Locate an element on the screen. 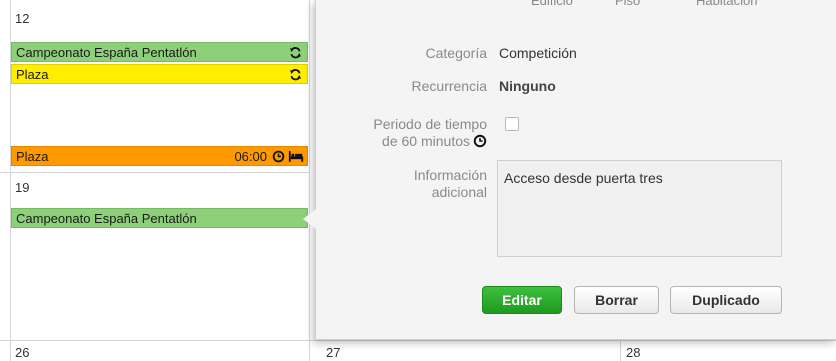 This screenshot has width=836, height=361. additional-info-label: Información adicional is located at coordinates (450, 184).